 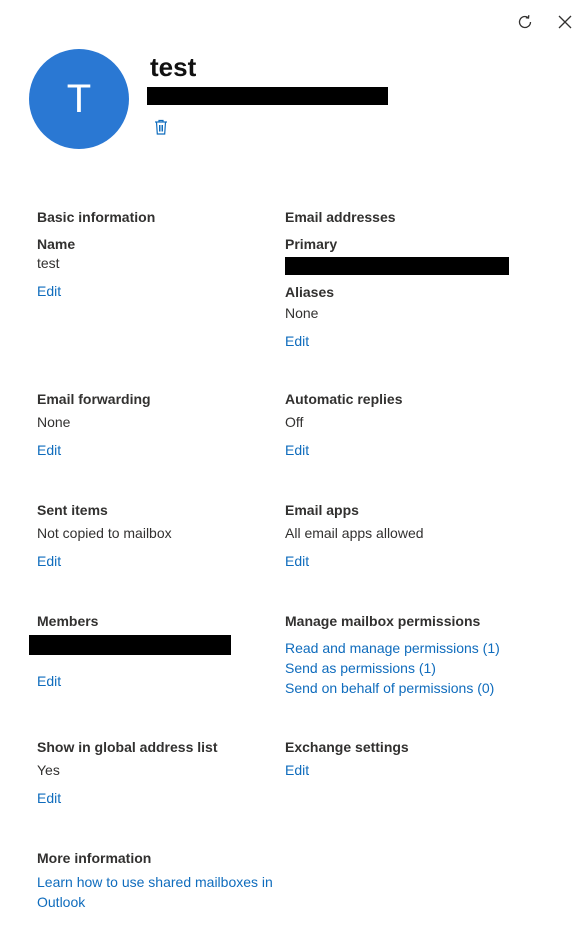 What do you see at coordinates (564, 22) in the screenshot?
I see `close-icon` at bounding box center [564, 22].